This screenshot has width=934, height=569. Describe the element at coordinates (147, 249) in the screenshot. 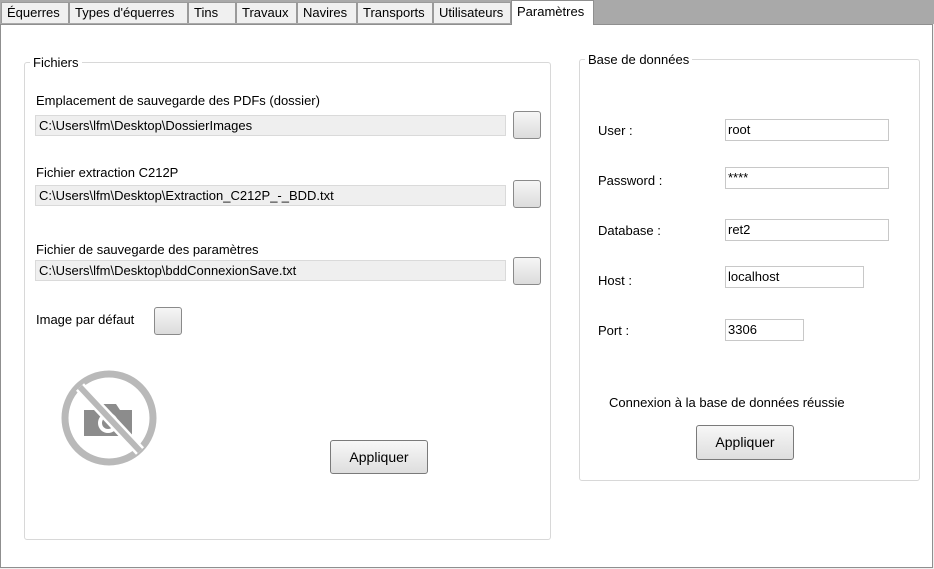

I see `settings-file-label: Fichier de sauvegarde des paramètres` at that location.